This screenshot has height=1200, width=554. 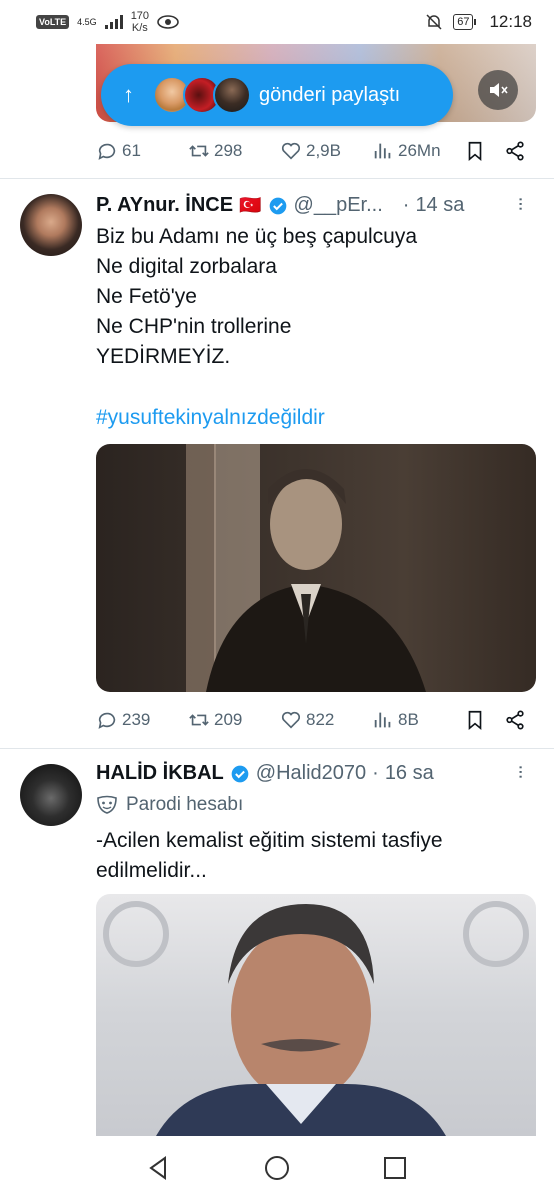 What do you see at coordinates (311, 773) in the screenshot?
I see `author-handle: @Halid2070` at bounding box center [311, 773].